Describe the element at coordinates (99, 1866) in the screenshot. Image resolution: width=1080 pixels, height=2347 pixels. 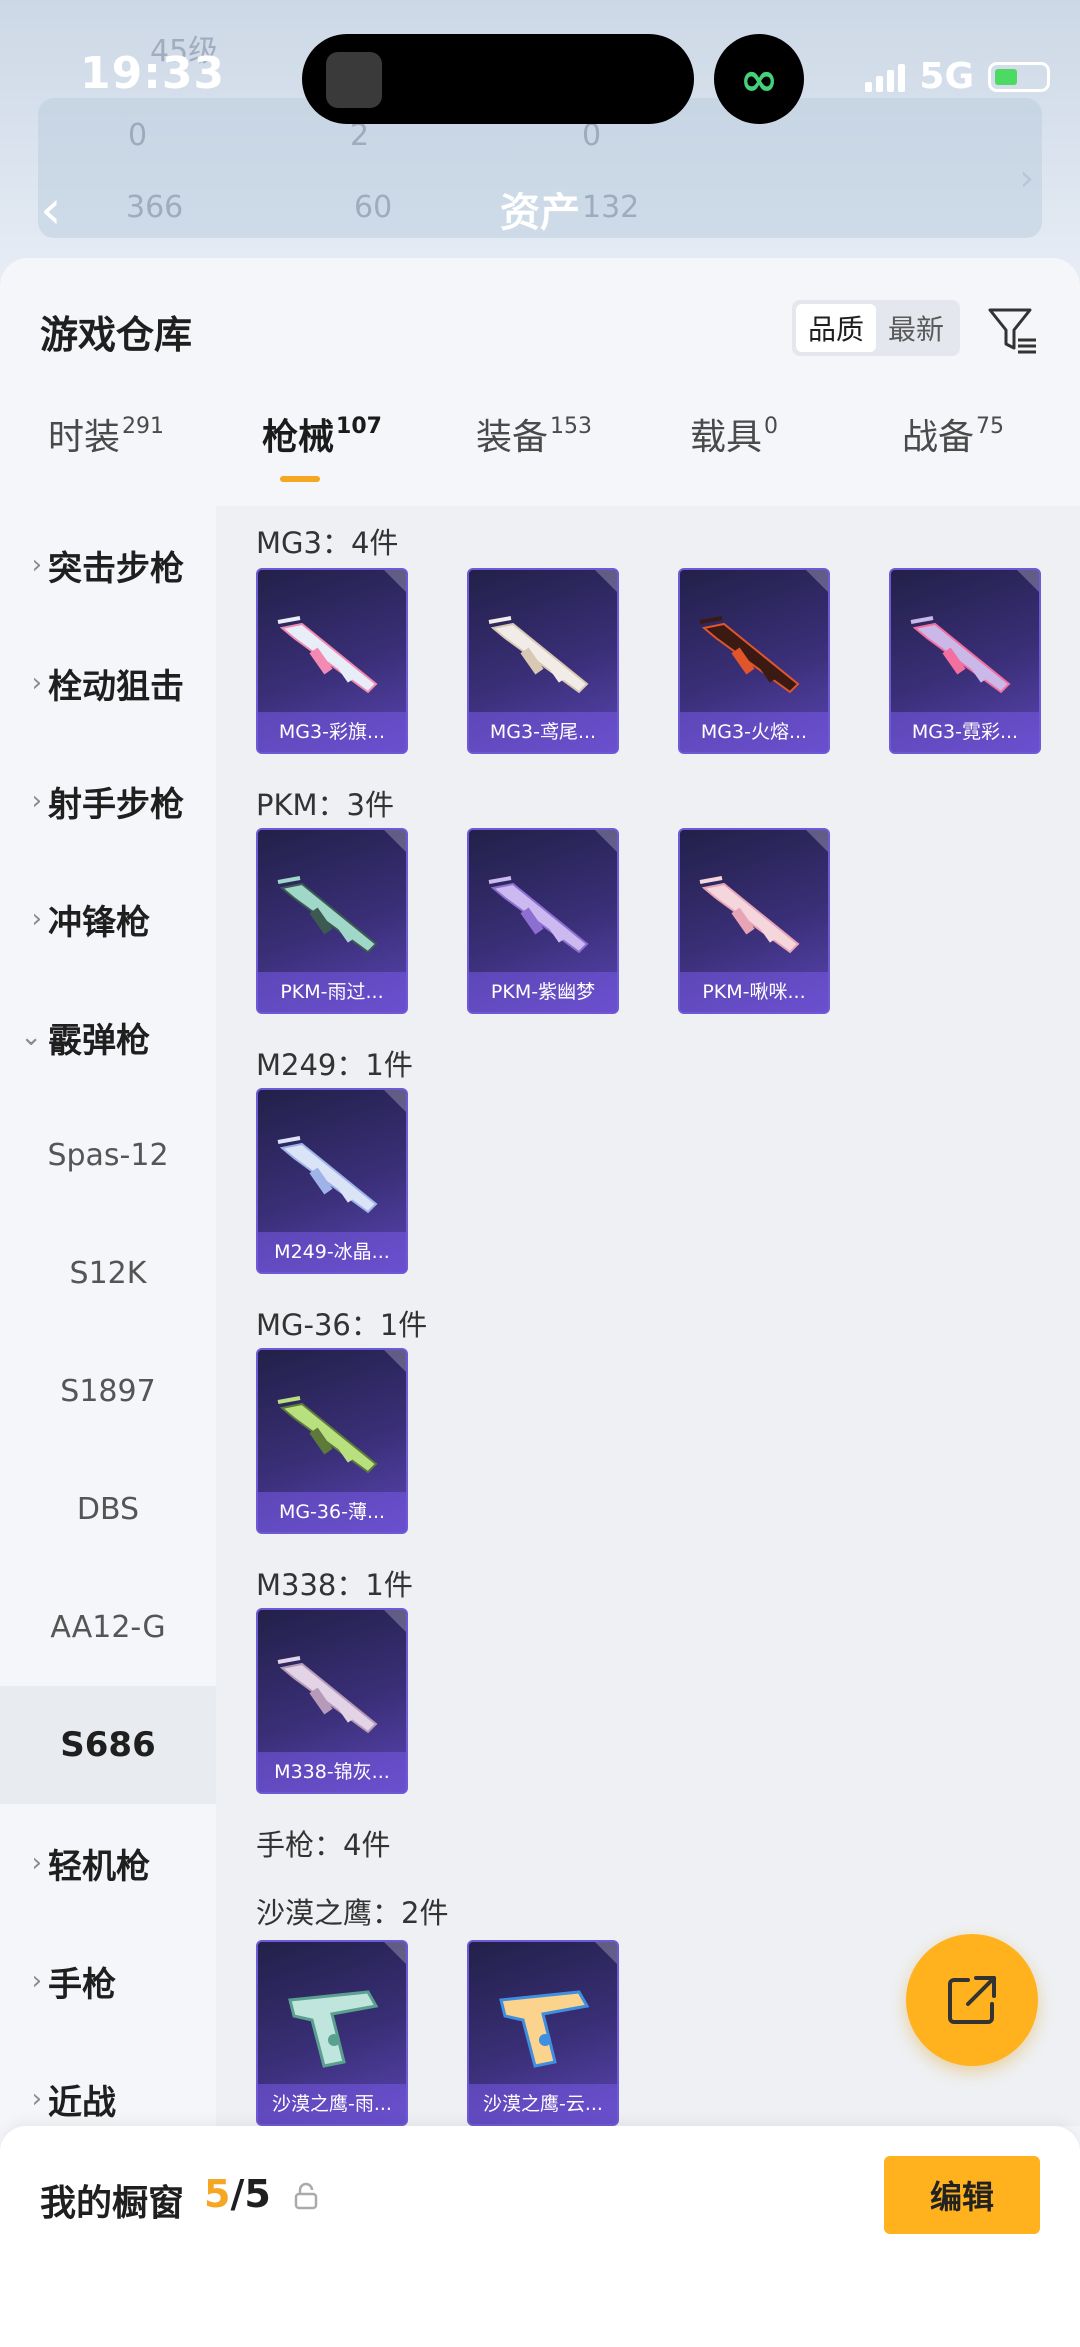
I see `sidebar-item-label: 轻机枪` at that location.